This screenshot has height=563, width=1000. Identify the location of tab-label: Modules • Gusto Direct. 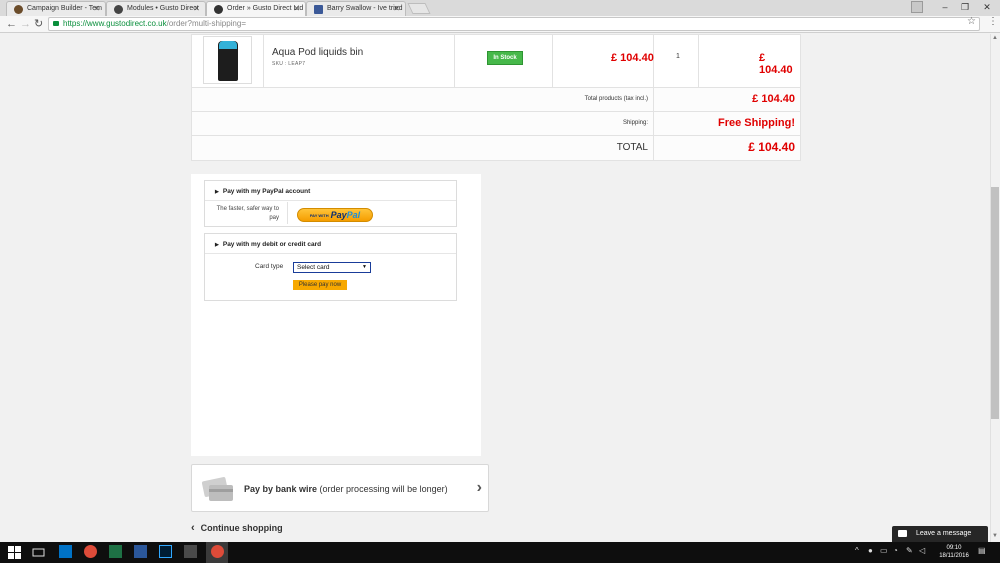
(163, 8).